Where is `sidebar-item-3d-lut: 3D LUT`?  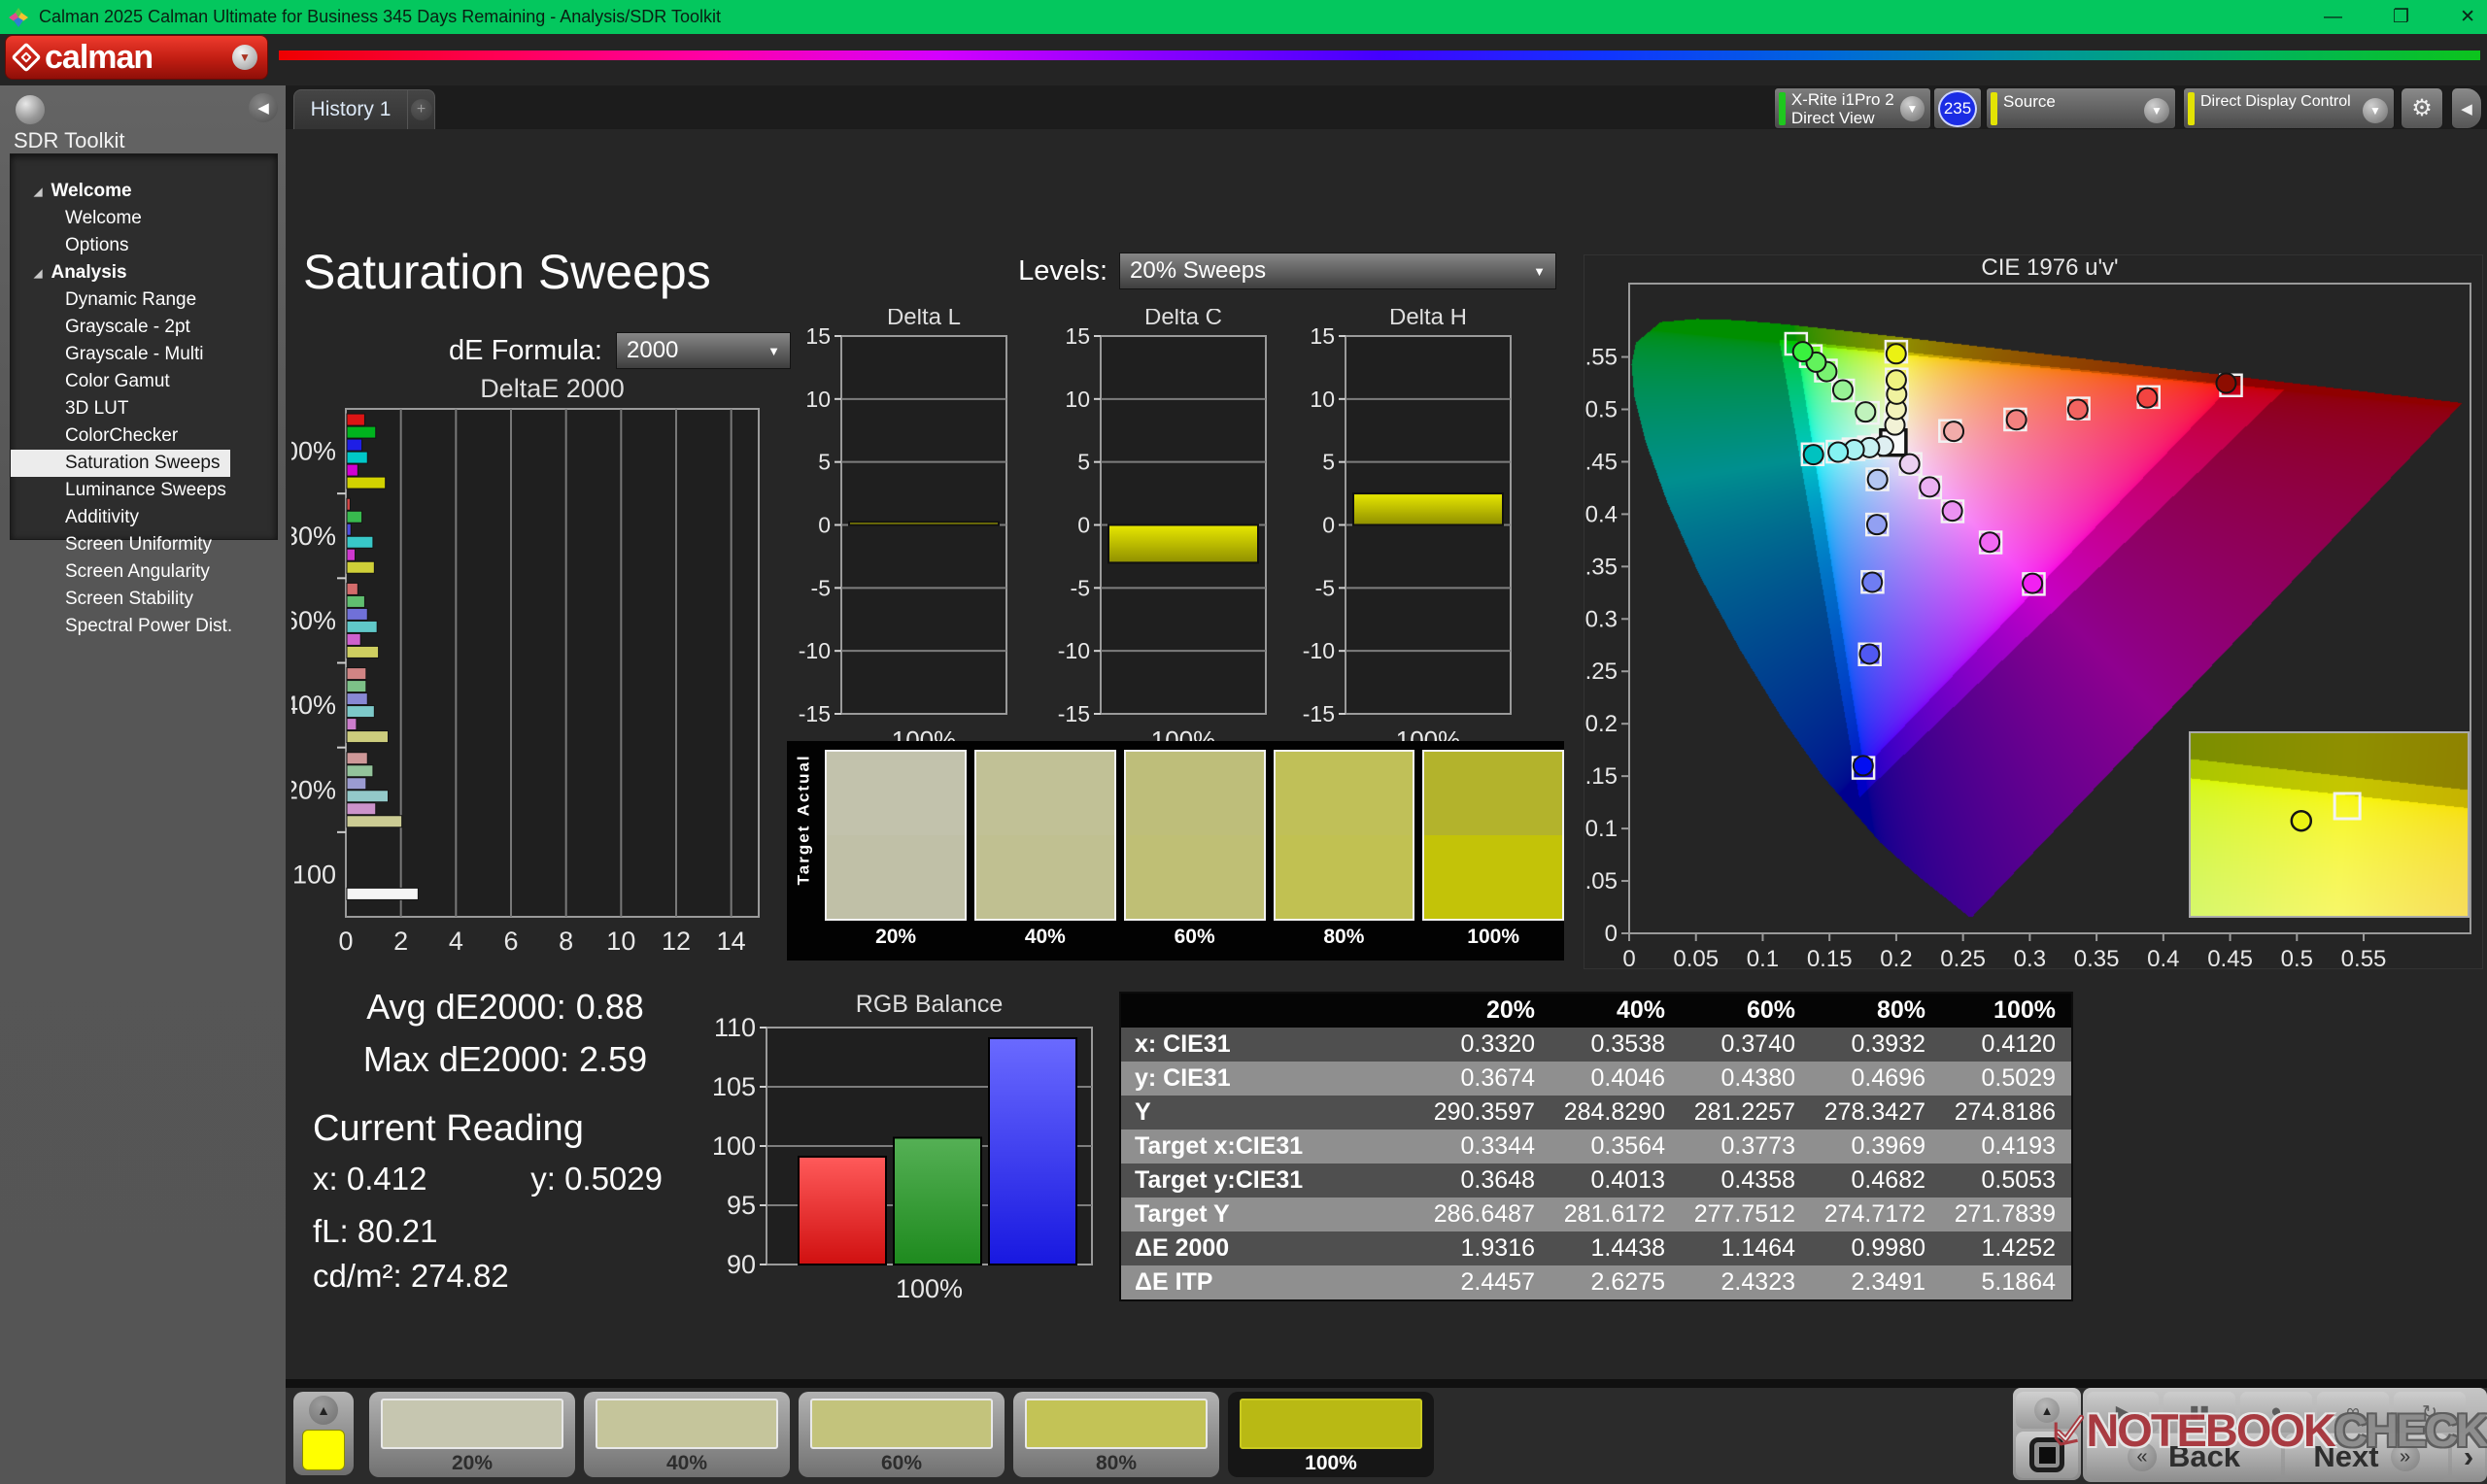 sidebar-item-3d-lut: 3D LUT is located at coordinates (144, 408).